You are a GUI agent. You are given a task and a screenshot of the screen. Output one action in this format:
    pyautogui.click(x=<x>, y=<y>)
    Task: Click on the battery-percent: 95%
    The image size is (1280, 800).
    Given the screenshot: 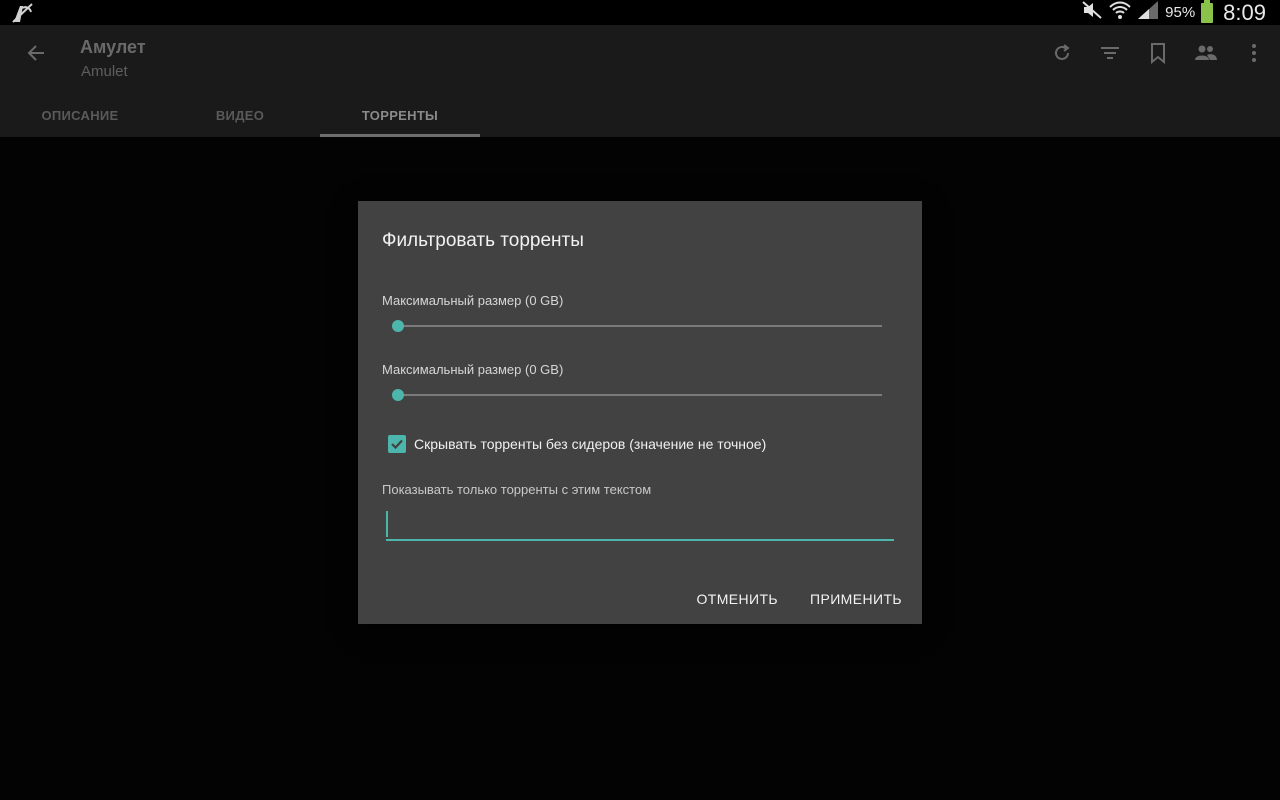 What is the action you would take?
    pyautogui.click(x=1180, y=12)
    